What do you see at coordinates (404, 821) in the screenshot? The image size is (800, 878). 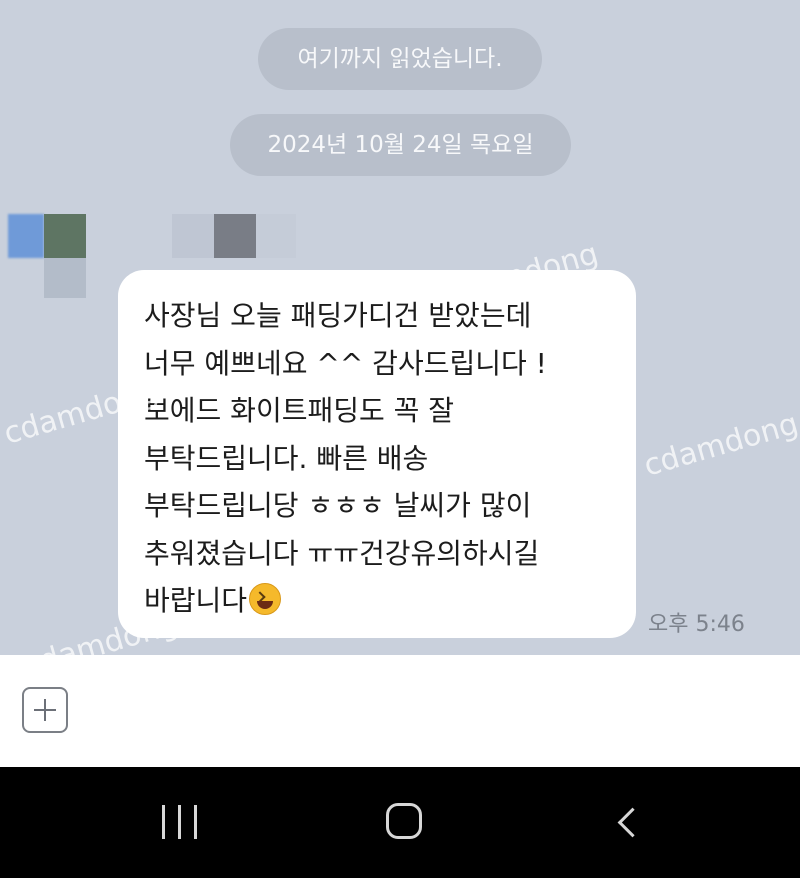 I see `home-icon` at bounding box center [404, 821].